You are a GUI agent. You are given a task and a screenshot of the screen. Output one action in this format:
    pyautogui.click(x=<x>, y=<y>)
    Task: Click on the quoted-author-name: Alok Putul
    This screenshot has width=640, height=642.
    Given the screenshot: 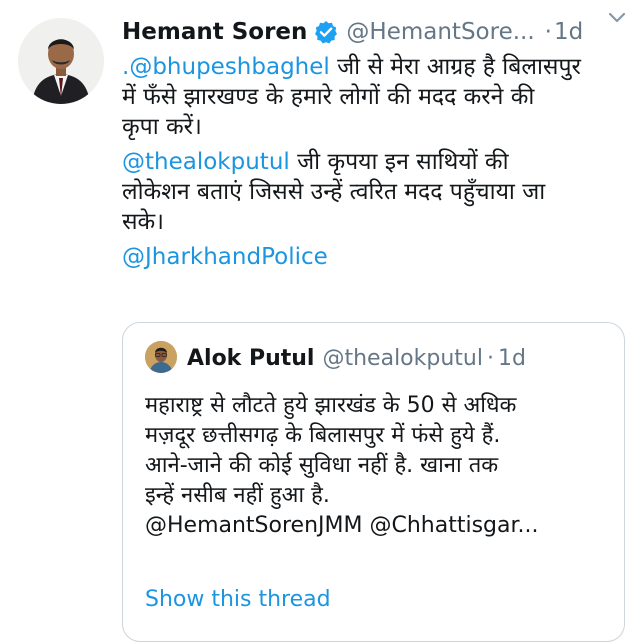 What is the action you would take?
    pyautogui.click(x=250, y=358)
    